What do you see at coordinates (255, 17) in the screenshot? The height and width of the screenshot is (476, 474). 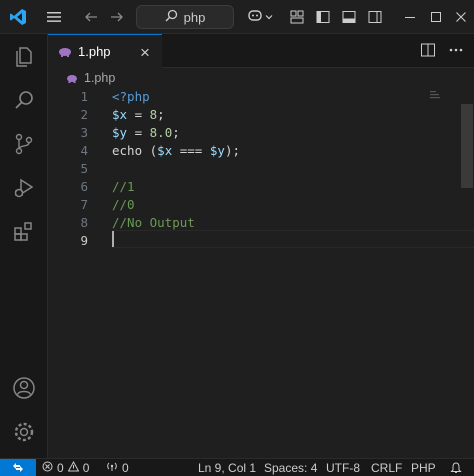 I see `copilot-icon` at bounding box center [255, 17].